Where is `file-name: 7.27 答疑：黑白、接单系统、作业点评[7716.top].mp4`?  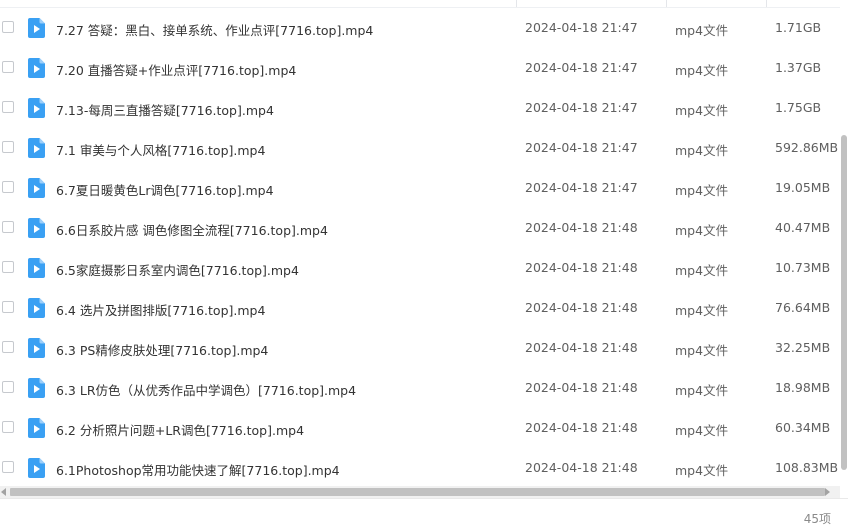
file-name: 7.27 答疑：黑白、接单系统、作业点评[7716.top].mp4 is located at coordinates (214, 29).